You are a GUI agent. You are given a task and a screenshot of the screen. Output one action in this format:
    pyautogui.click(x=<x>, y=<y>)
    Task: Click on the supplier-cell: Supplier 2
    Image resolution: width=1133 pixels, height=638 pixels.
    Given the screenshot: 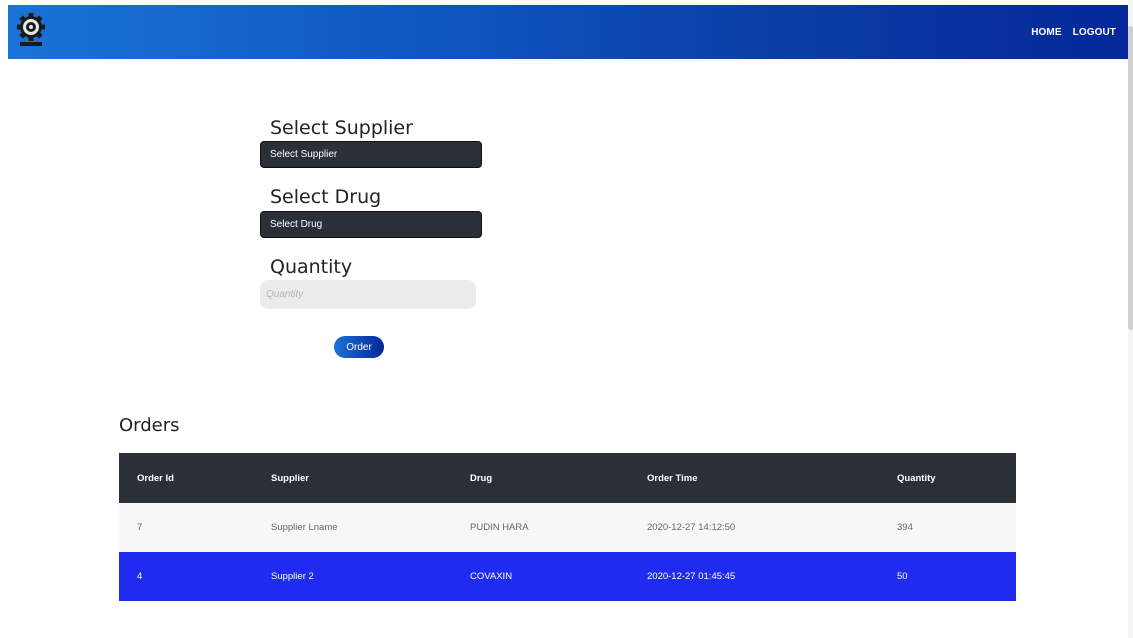 What is the action you would take?
    pyautogui.click(x=292, y=576)
    